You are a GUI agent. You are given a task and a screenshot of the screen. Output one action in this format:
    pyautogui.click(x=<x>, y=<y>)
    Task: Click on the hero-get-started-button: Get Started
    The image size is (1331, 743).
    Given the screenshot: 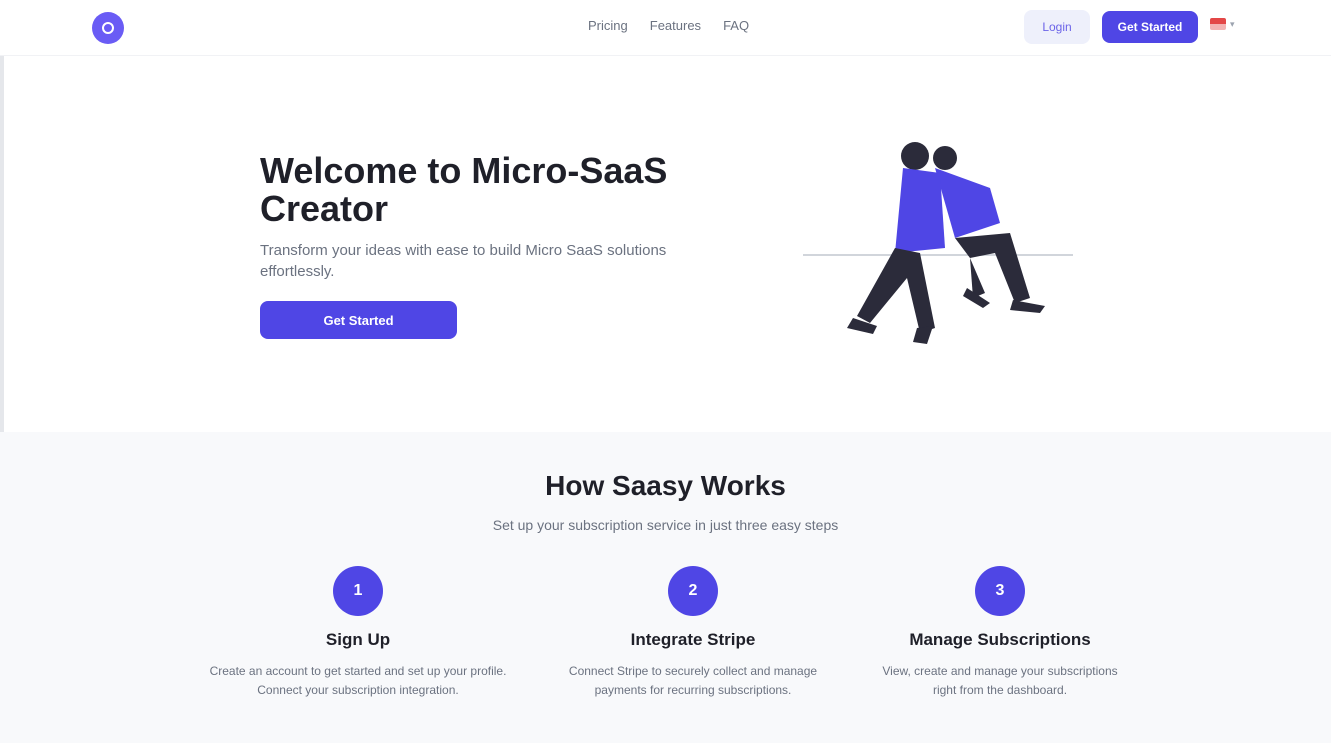 What is the action you would take?
    pyautogui.click(x=358, y=320)
    